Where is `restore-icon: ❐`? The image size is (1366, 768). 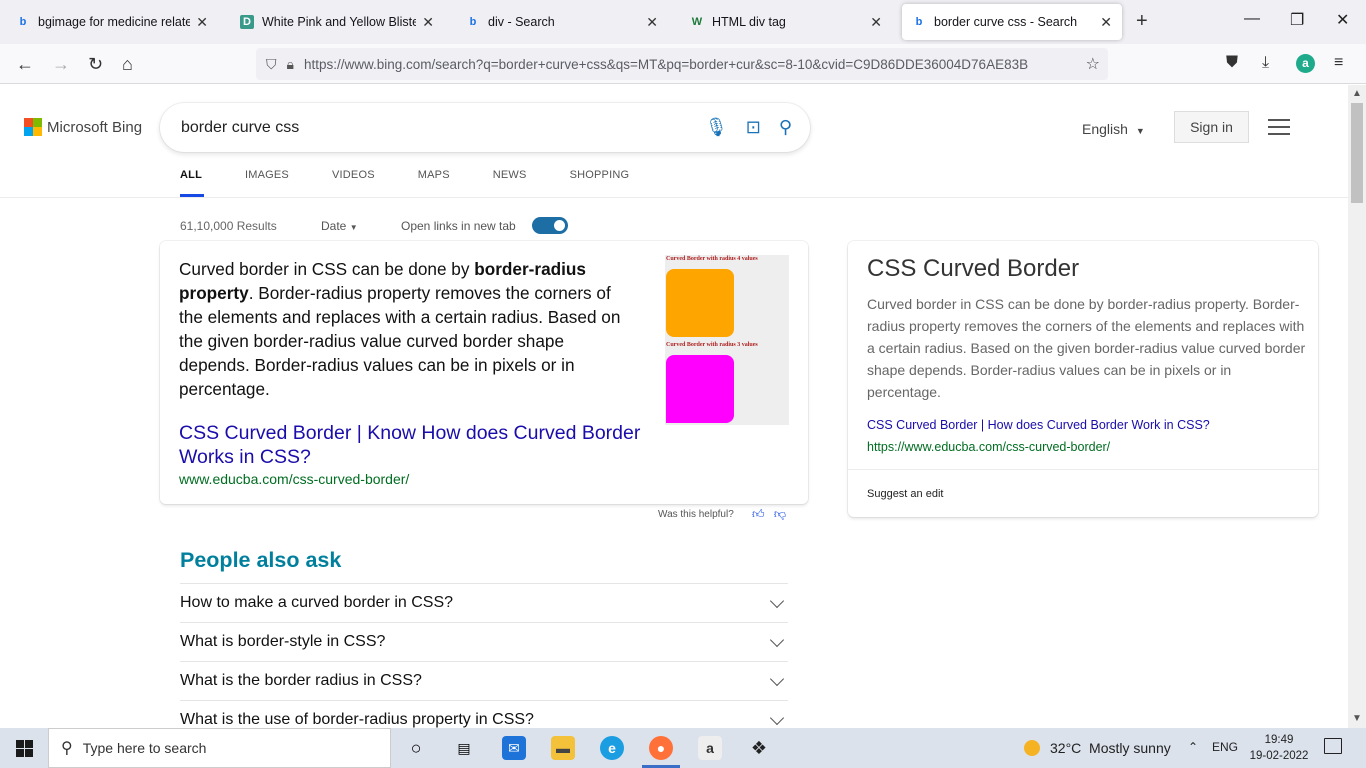
restore-icon: ❐ is located at coordinates (1297, 20).